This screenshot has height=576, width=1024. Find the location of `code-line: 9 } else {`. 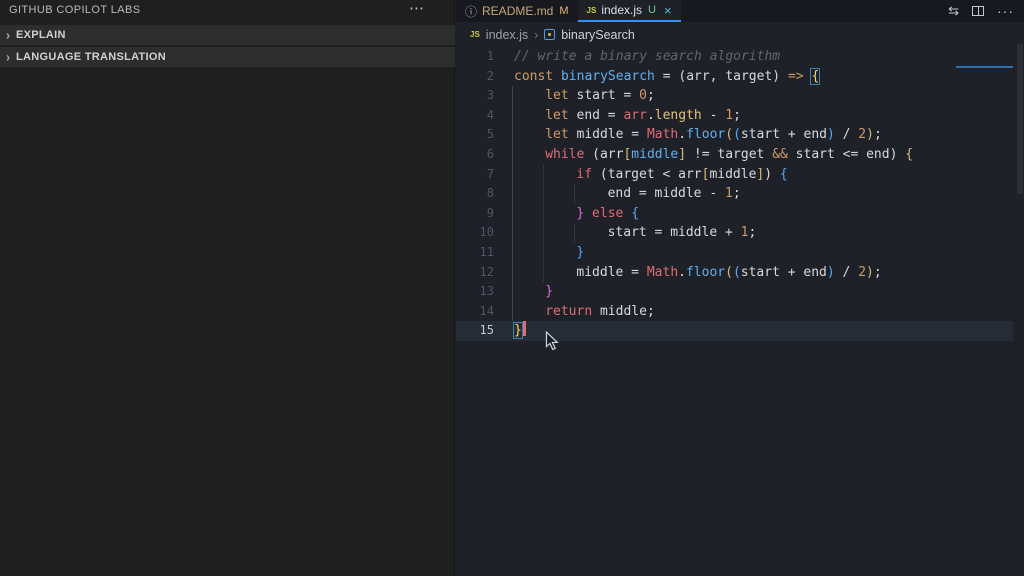

code-line: 9 } else { is located at coordinates (740, 213).